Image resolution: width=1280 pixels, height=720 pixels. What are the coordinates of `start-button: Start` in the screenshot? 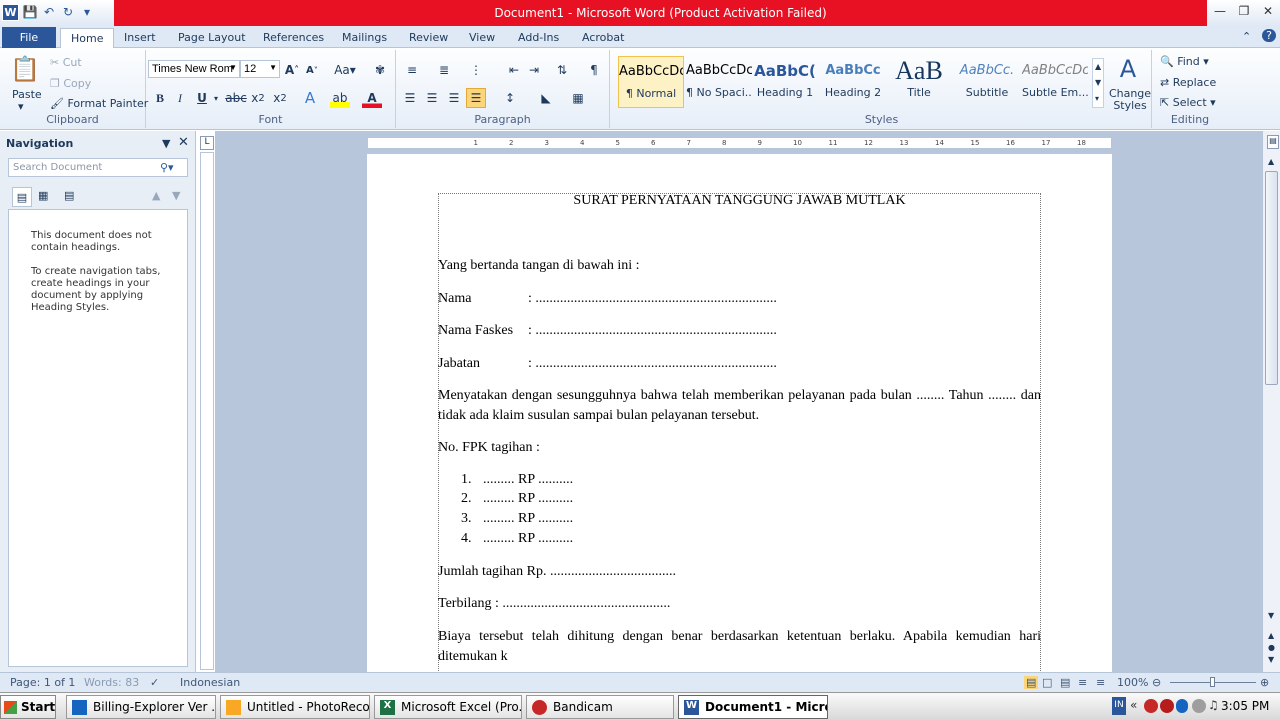 It's located at (28, 707).